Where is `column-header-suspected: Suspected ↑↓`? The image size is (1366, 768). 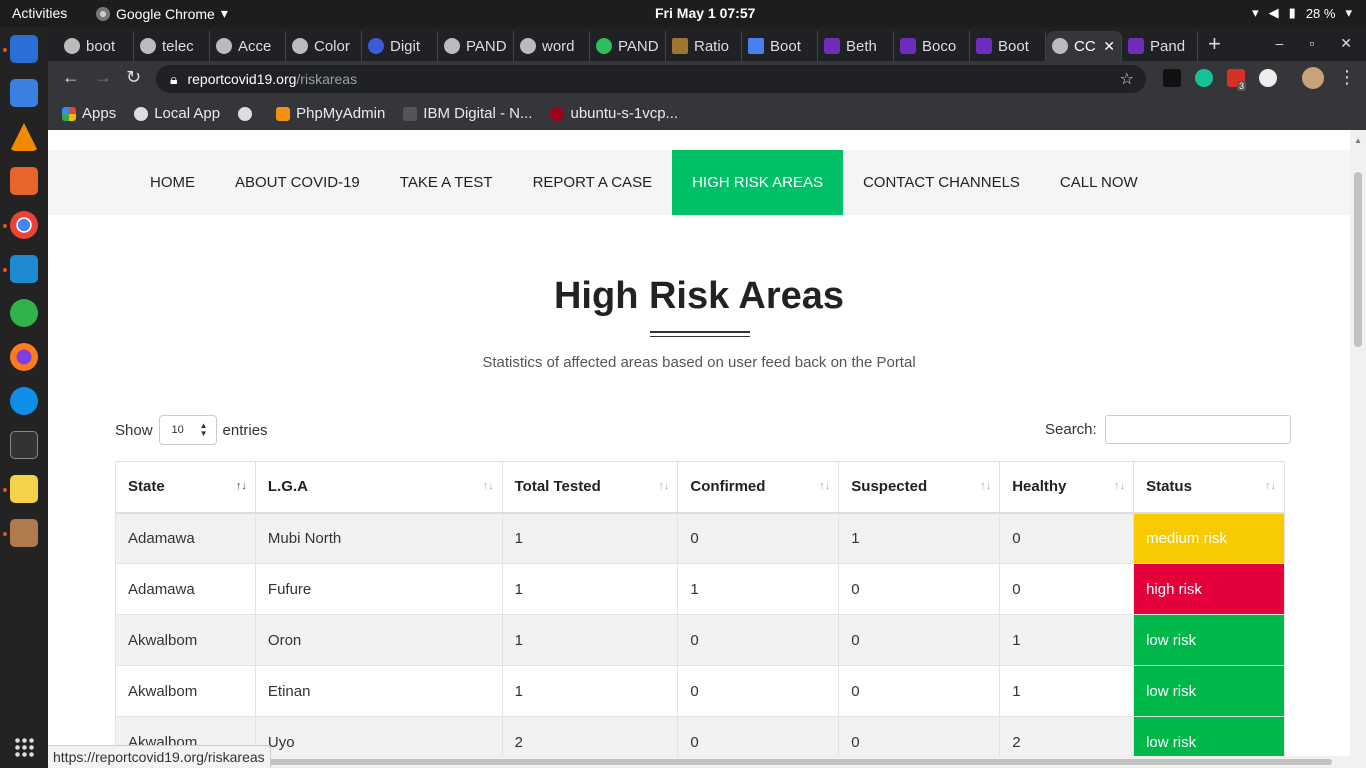
column-header-suspected: Suspected ↑↓ is located at coordinates (919, 487).